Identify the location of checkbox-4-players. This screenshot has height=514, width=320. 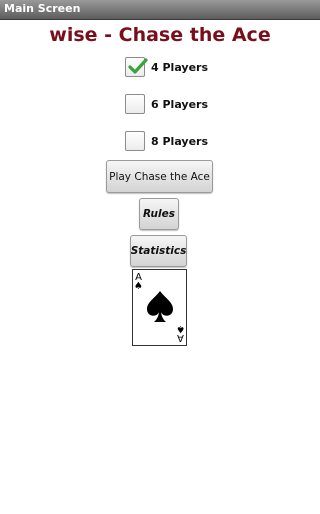
(136, 67).